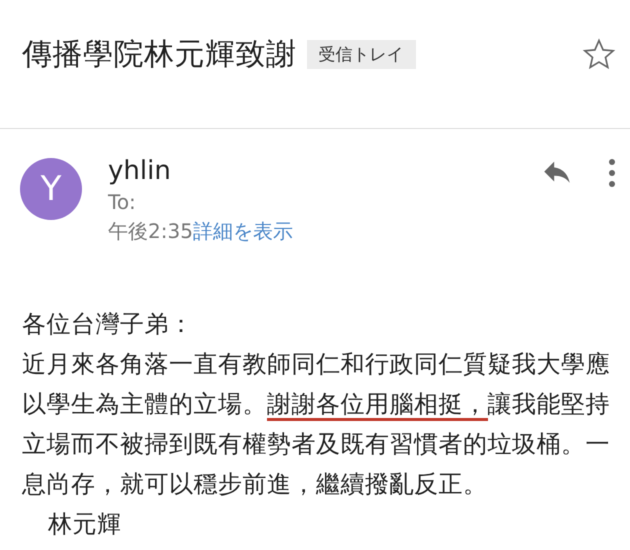 Image resolution: width=630 pixels, height=550 pixels. I want to click on sent-time: 午後2:35, so click(150, 231).